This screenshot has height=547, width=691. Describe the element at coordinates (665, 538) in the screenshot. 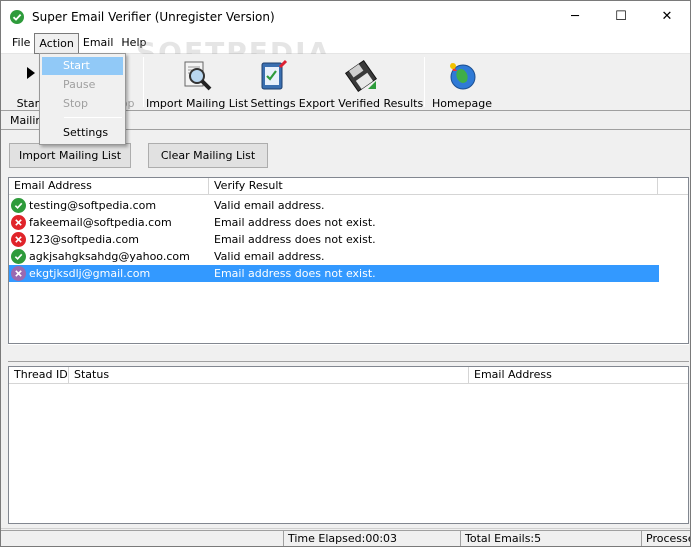

I see `processed-pane: Processed` at that location.